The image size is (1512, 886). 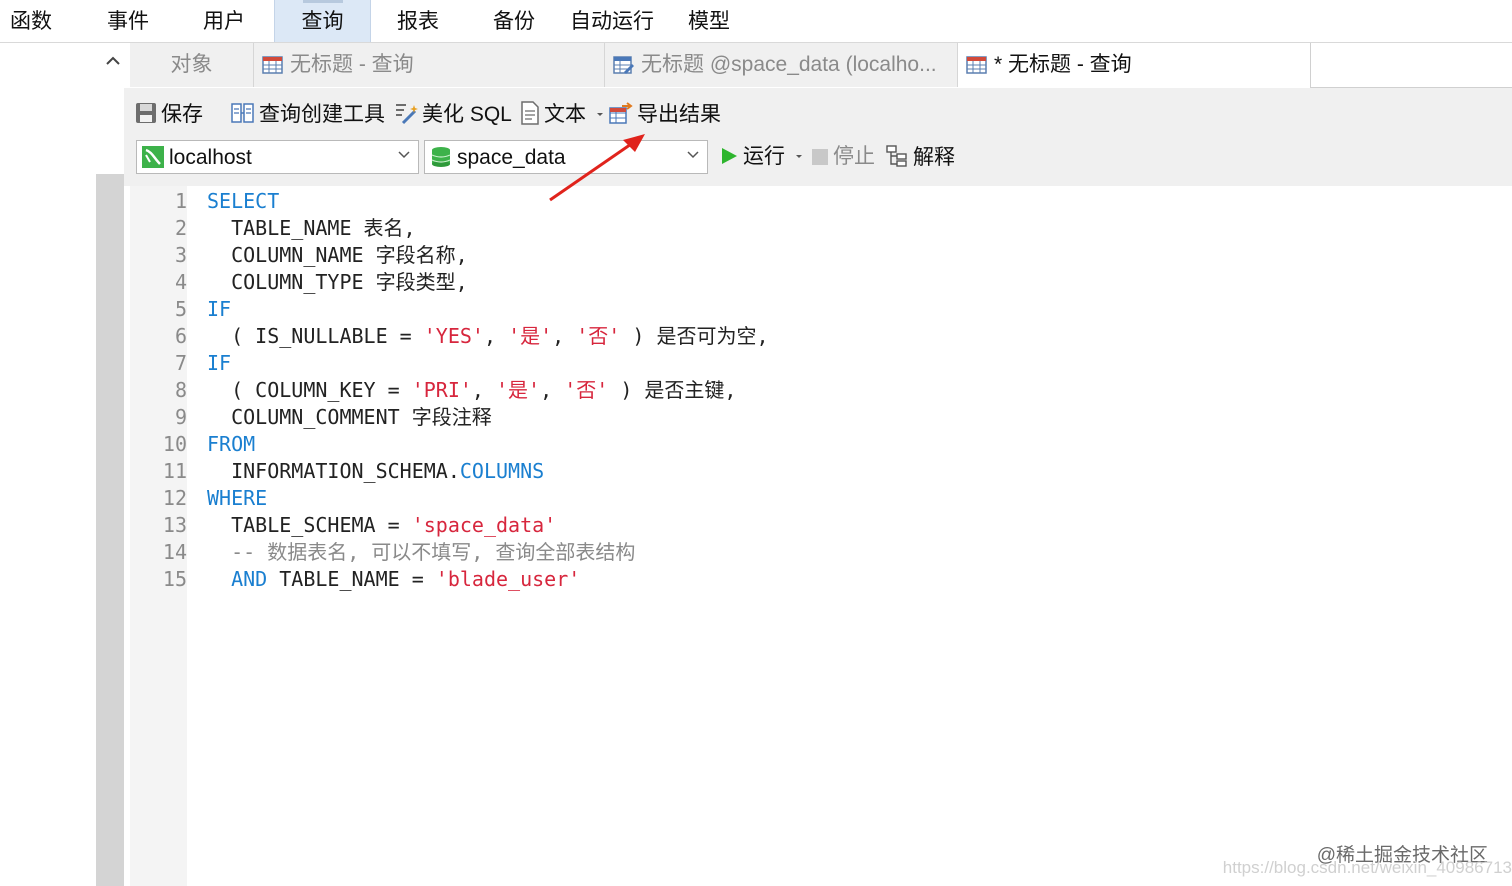 I want to click on collapse-sidebar-button, so click(x=113, y=65).